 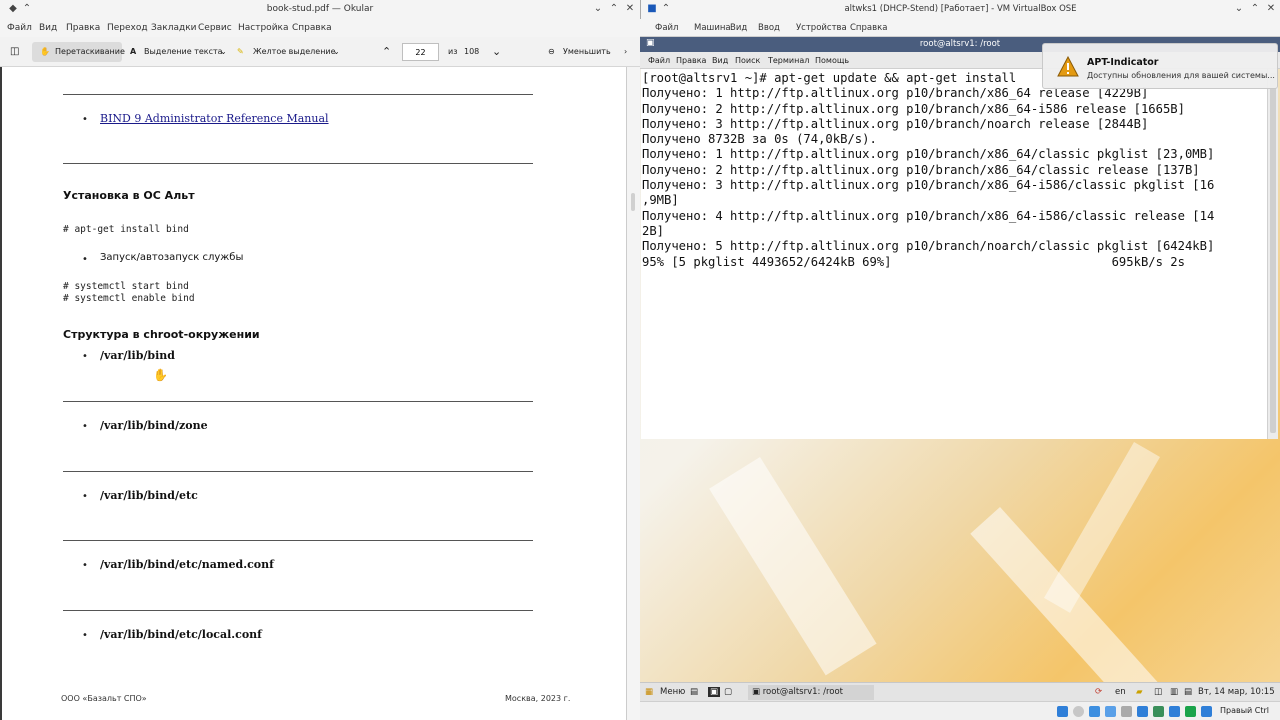 What do you see at coordinates (312, 28) in the screenshot?
I see `menu-help: Справка` at bounding box center [312, 28].